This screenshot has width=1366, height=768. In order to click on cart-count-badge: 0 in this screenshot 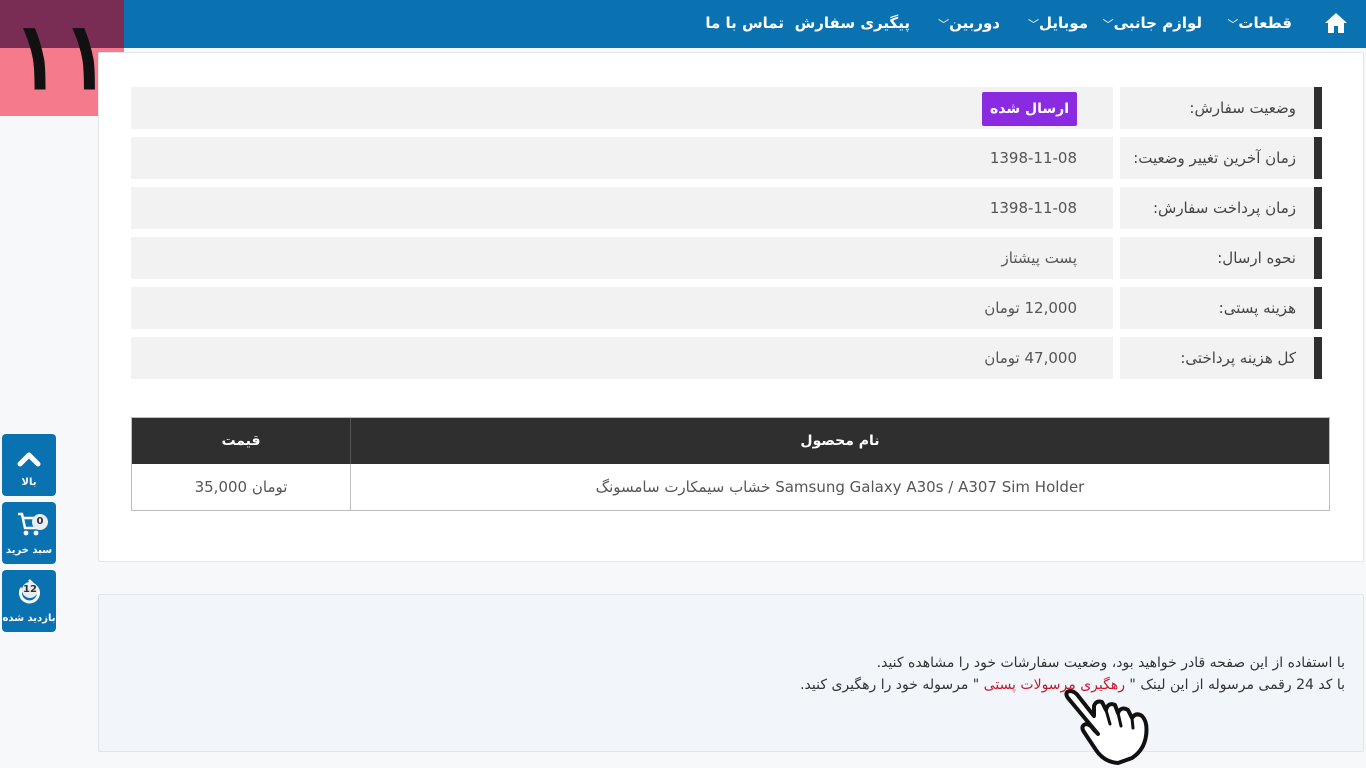, I will do `click(40, 522)`.